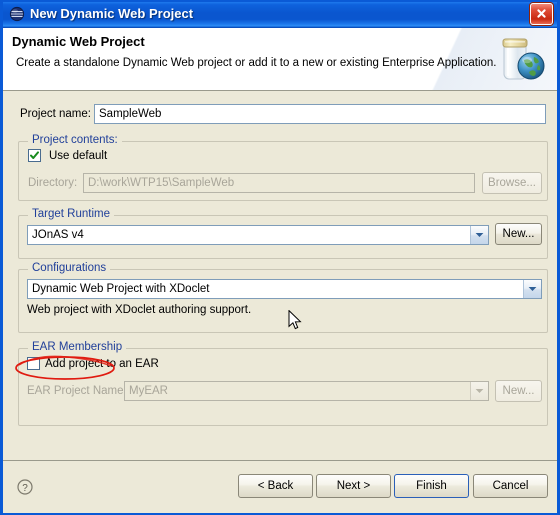 The image size is (560, 515). What do you see at coordinates (520, 59) in the screenshot?
I see `jar-with-globe-icon` at bounding box center [520, 59].